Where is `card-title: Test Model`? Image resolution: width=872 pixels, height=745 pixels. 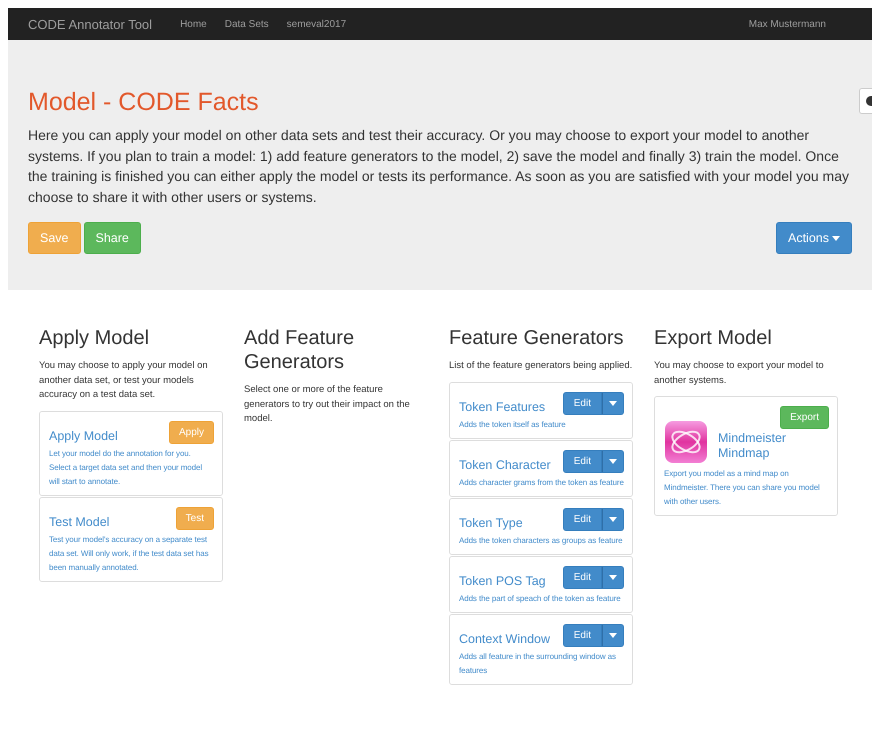 card-title: Test Model is located at coordinates (79, 522).